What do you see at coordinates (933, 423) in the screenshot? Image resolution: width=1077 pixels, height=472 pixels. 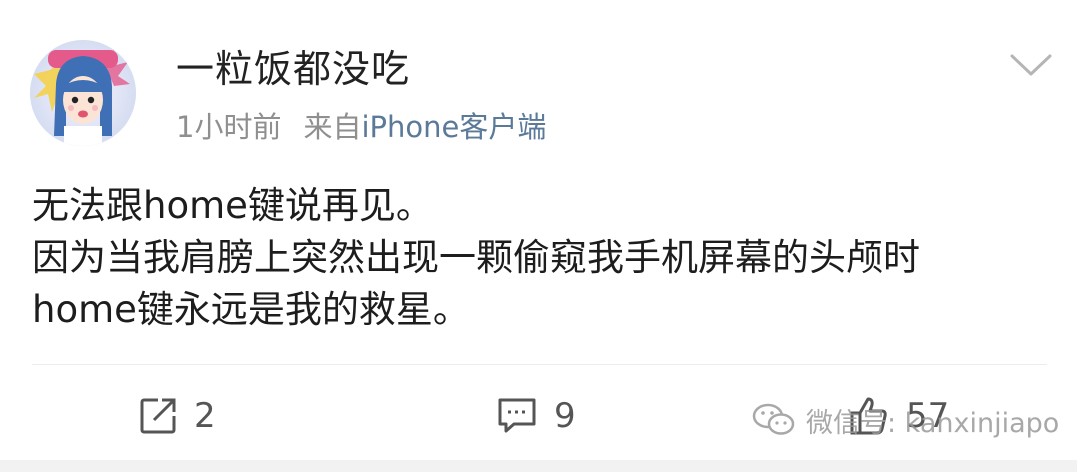 I see `watermark-text: 微信号: kanxinjiapo` at bounding box center [933, 423].